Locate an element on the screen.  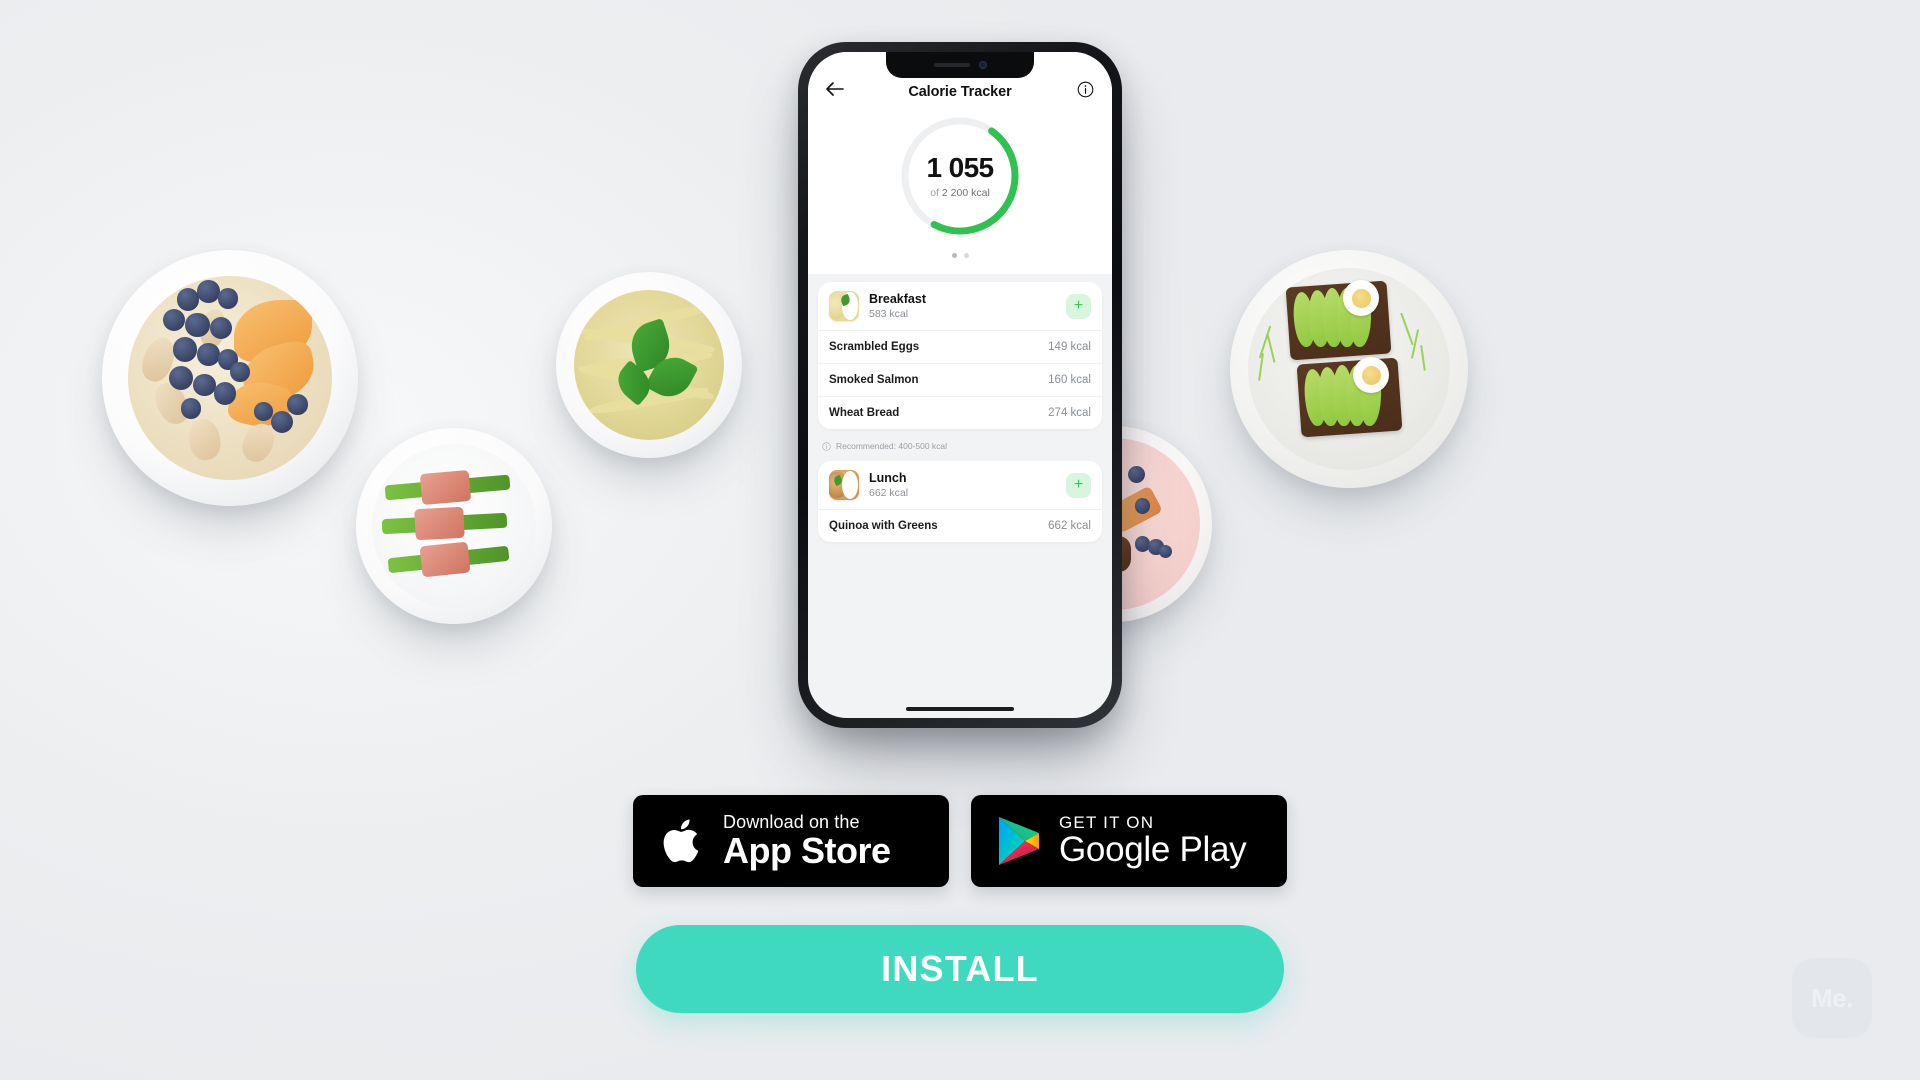
app-store-badge-big: App Store is located at coordinates (807, 851).